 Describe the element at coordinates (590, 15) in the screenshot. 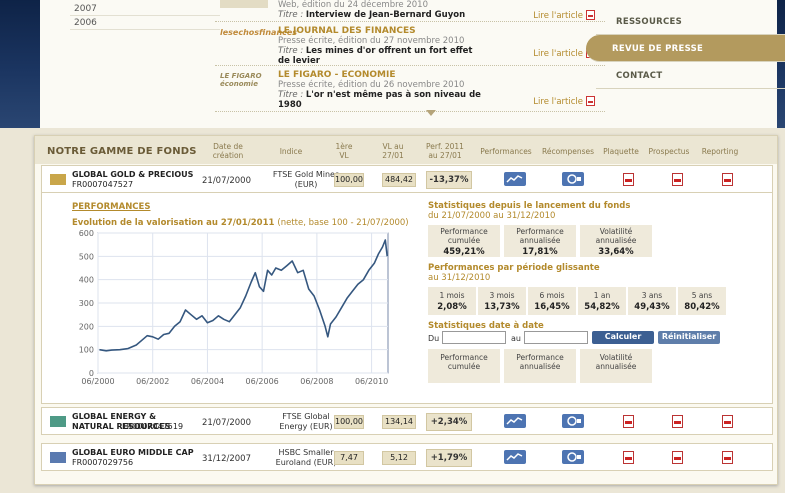

I see `pdf-icon` at that location.